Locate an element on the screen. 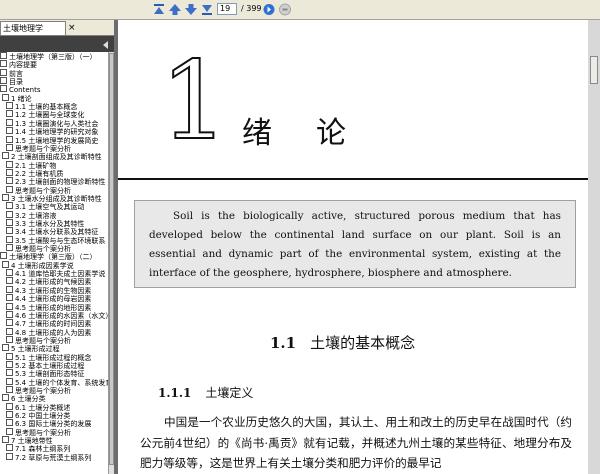 This screenshot has width=600, height=474. tree-item: 7.2 草原与荒漠土纲系列 is located at coordinates (48, 457).